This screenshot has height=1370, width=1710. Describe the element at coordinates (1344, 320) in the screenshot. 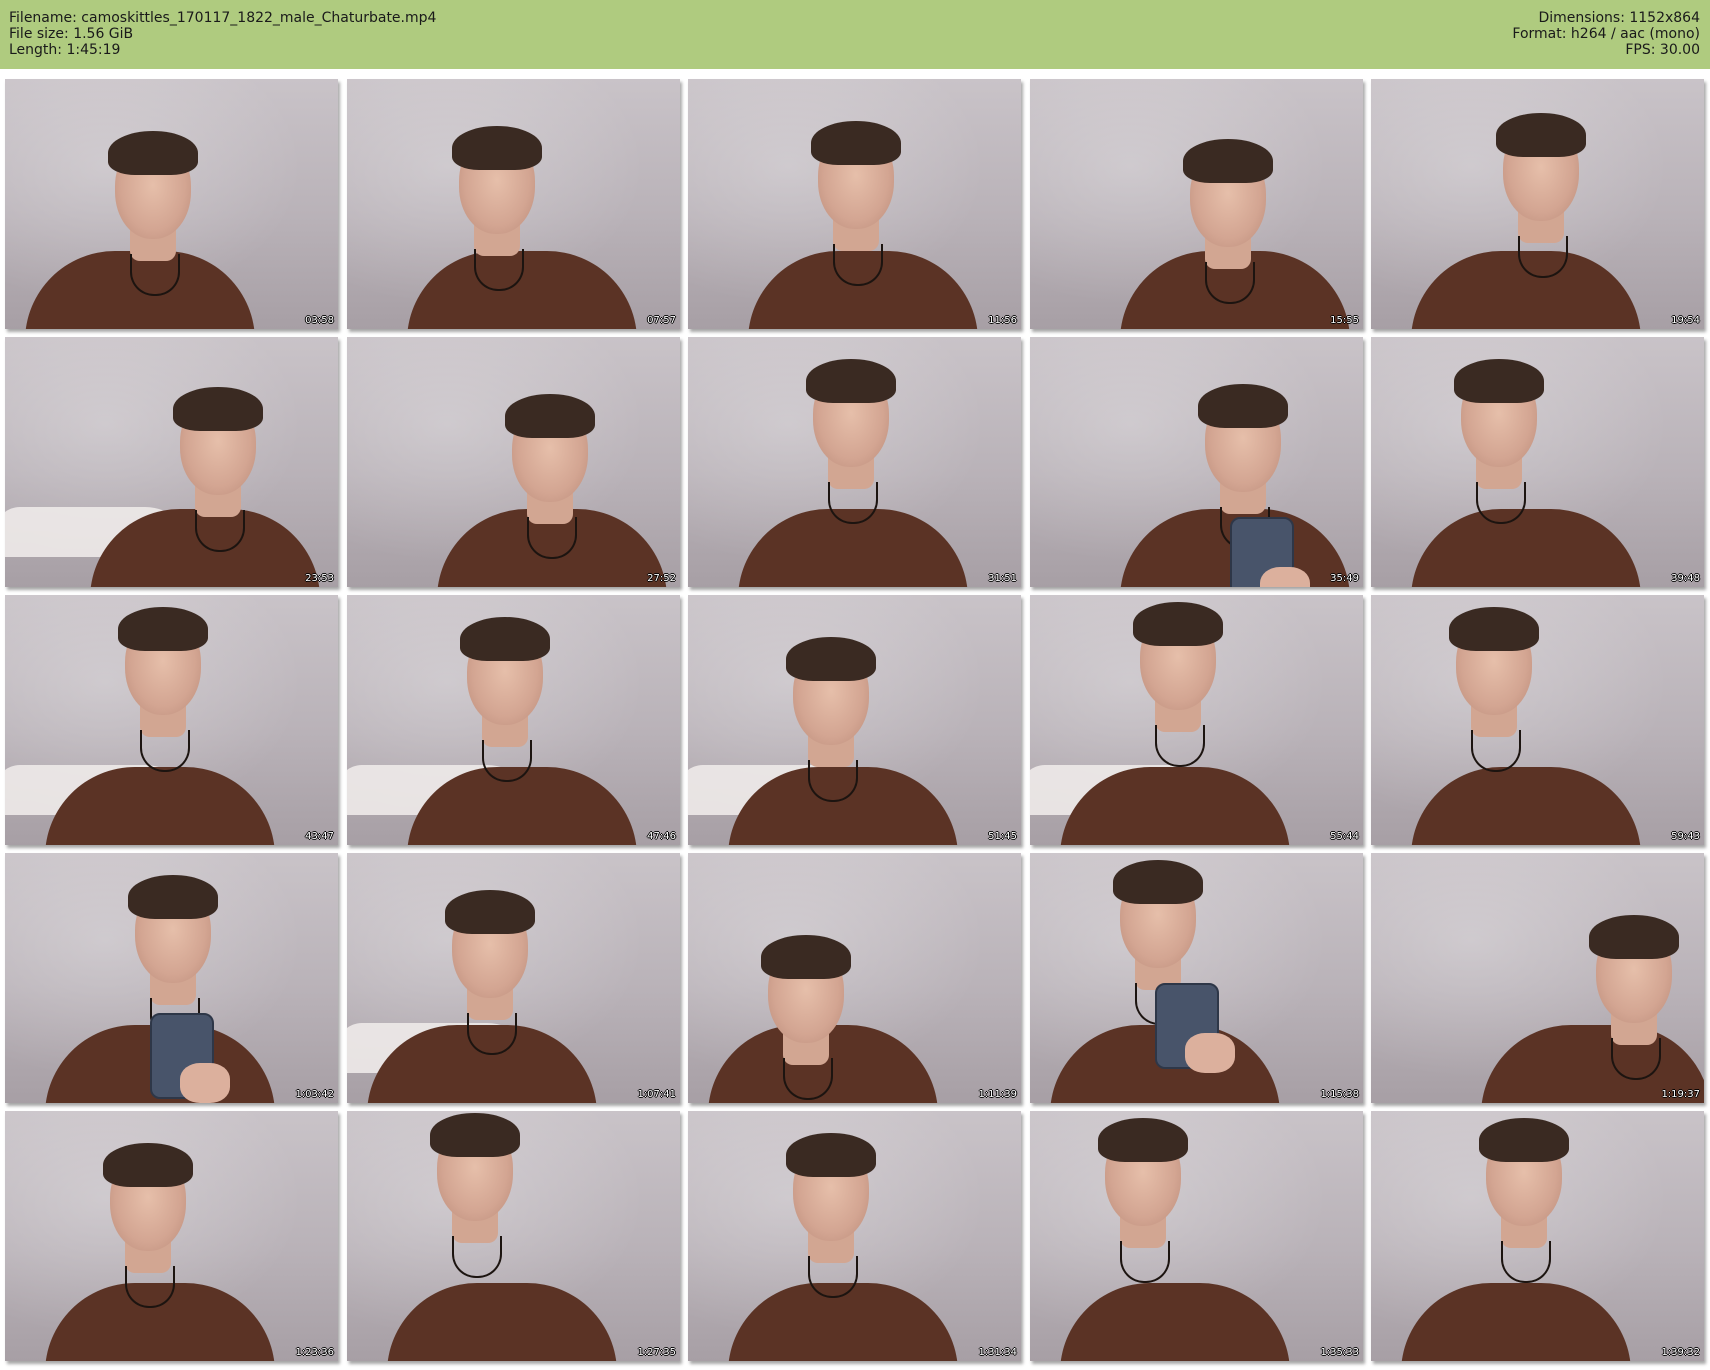

I see `timestamp-label: 15:55` at that location.